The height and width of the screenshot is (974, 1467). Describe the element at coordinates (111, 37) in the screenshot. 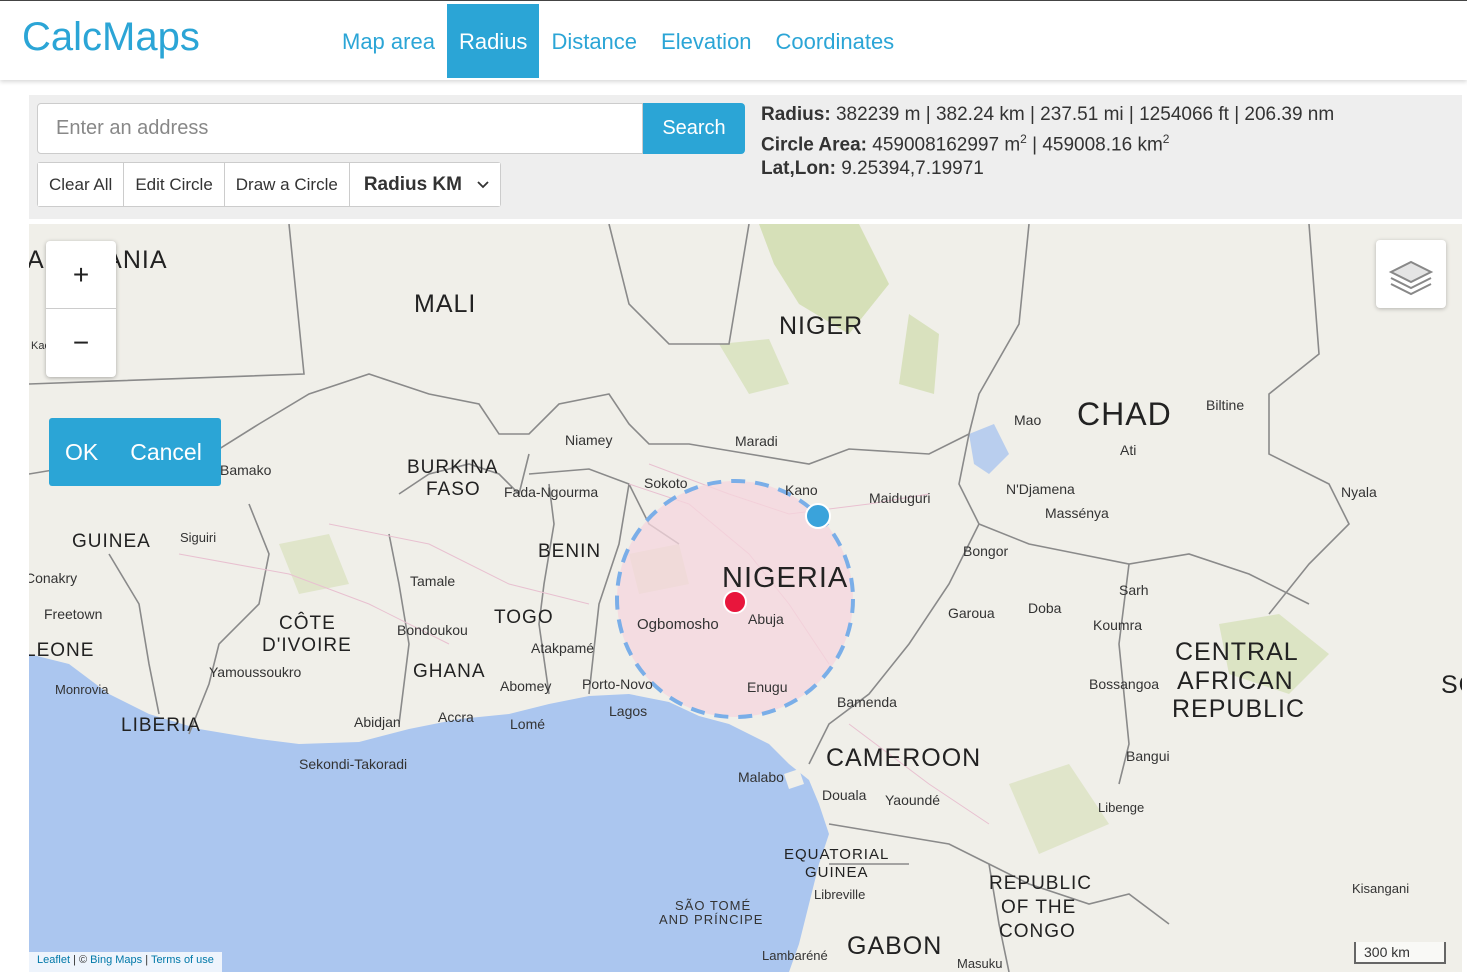

I see `logo: CalcMaps` at that location.